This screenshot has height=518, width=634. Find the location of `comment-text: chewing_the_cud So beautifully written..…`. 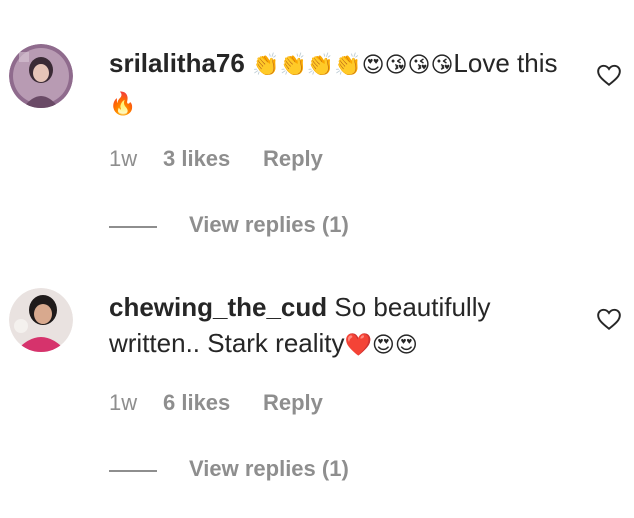

comment-text: chewing_the_cud So beautifully written..… is located at coordinates (339, 326).